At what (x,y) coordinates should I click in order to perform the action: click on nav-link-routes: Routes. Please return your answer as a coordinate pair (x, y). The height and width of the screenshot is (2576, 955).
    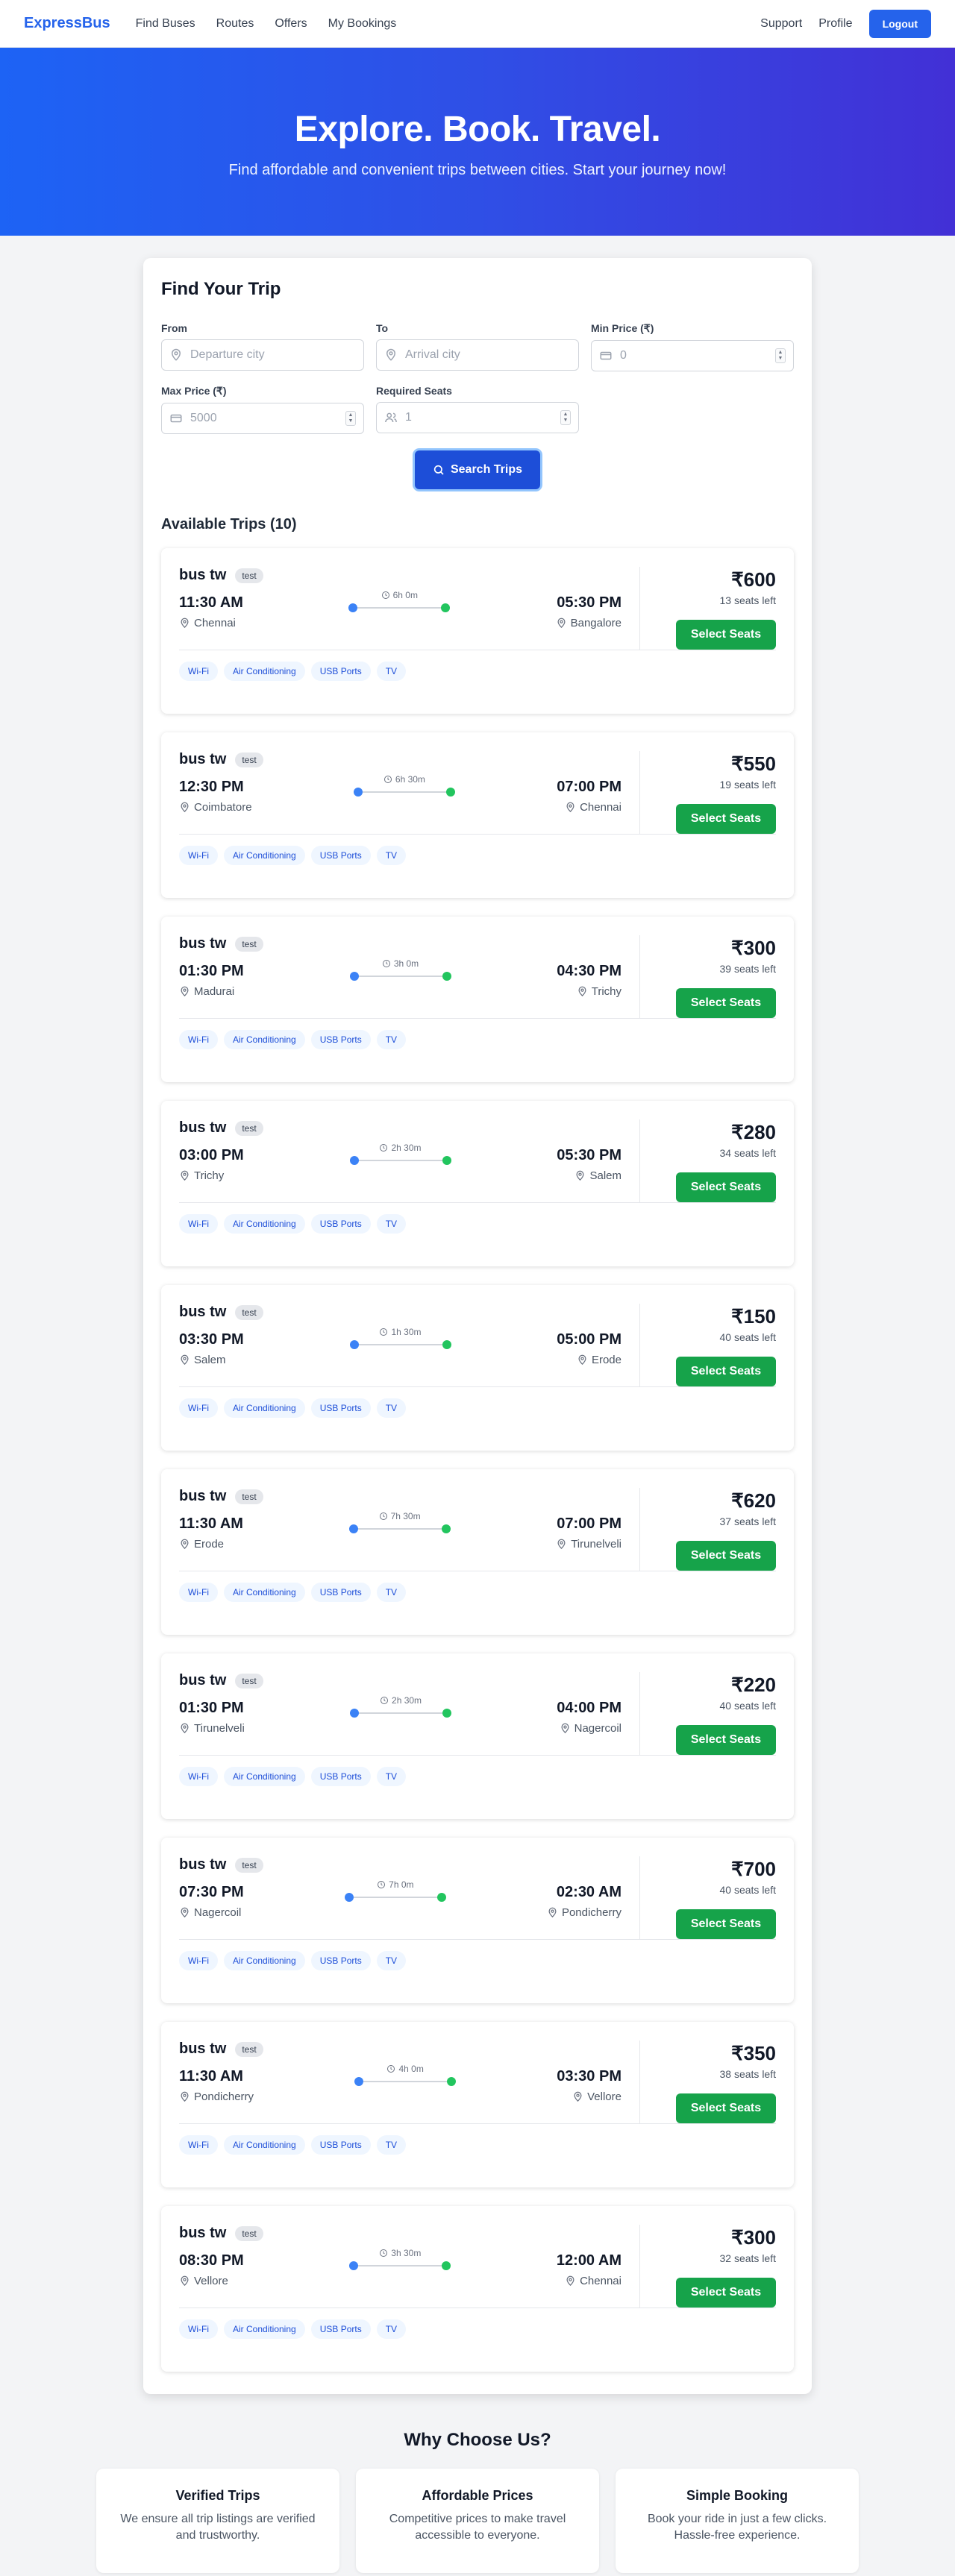
    Looking at the image, I should click on (235, 24).